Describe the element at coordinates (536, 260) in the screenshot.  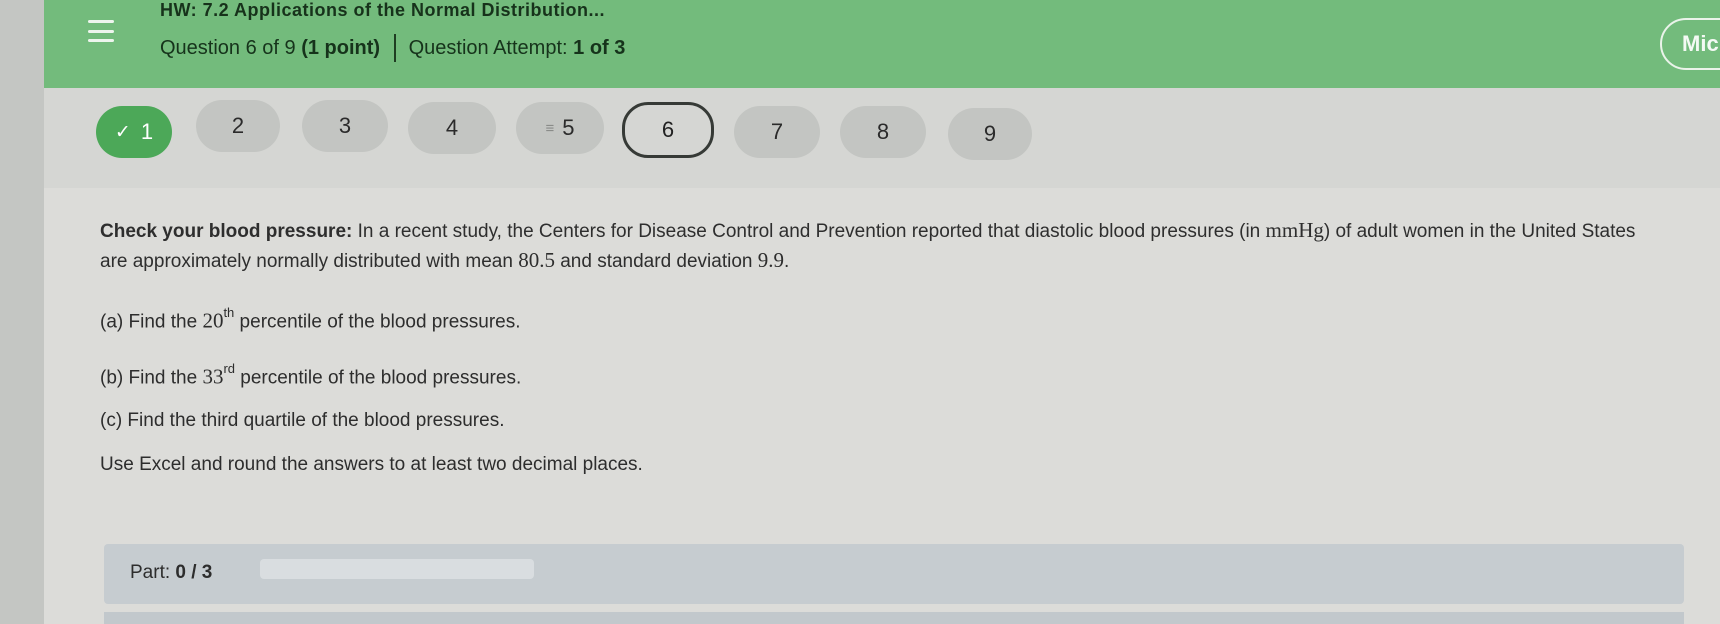
I see `mean-value: 80.5` at that location.